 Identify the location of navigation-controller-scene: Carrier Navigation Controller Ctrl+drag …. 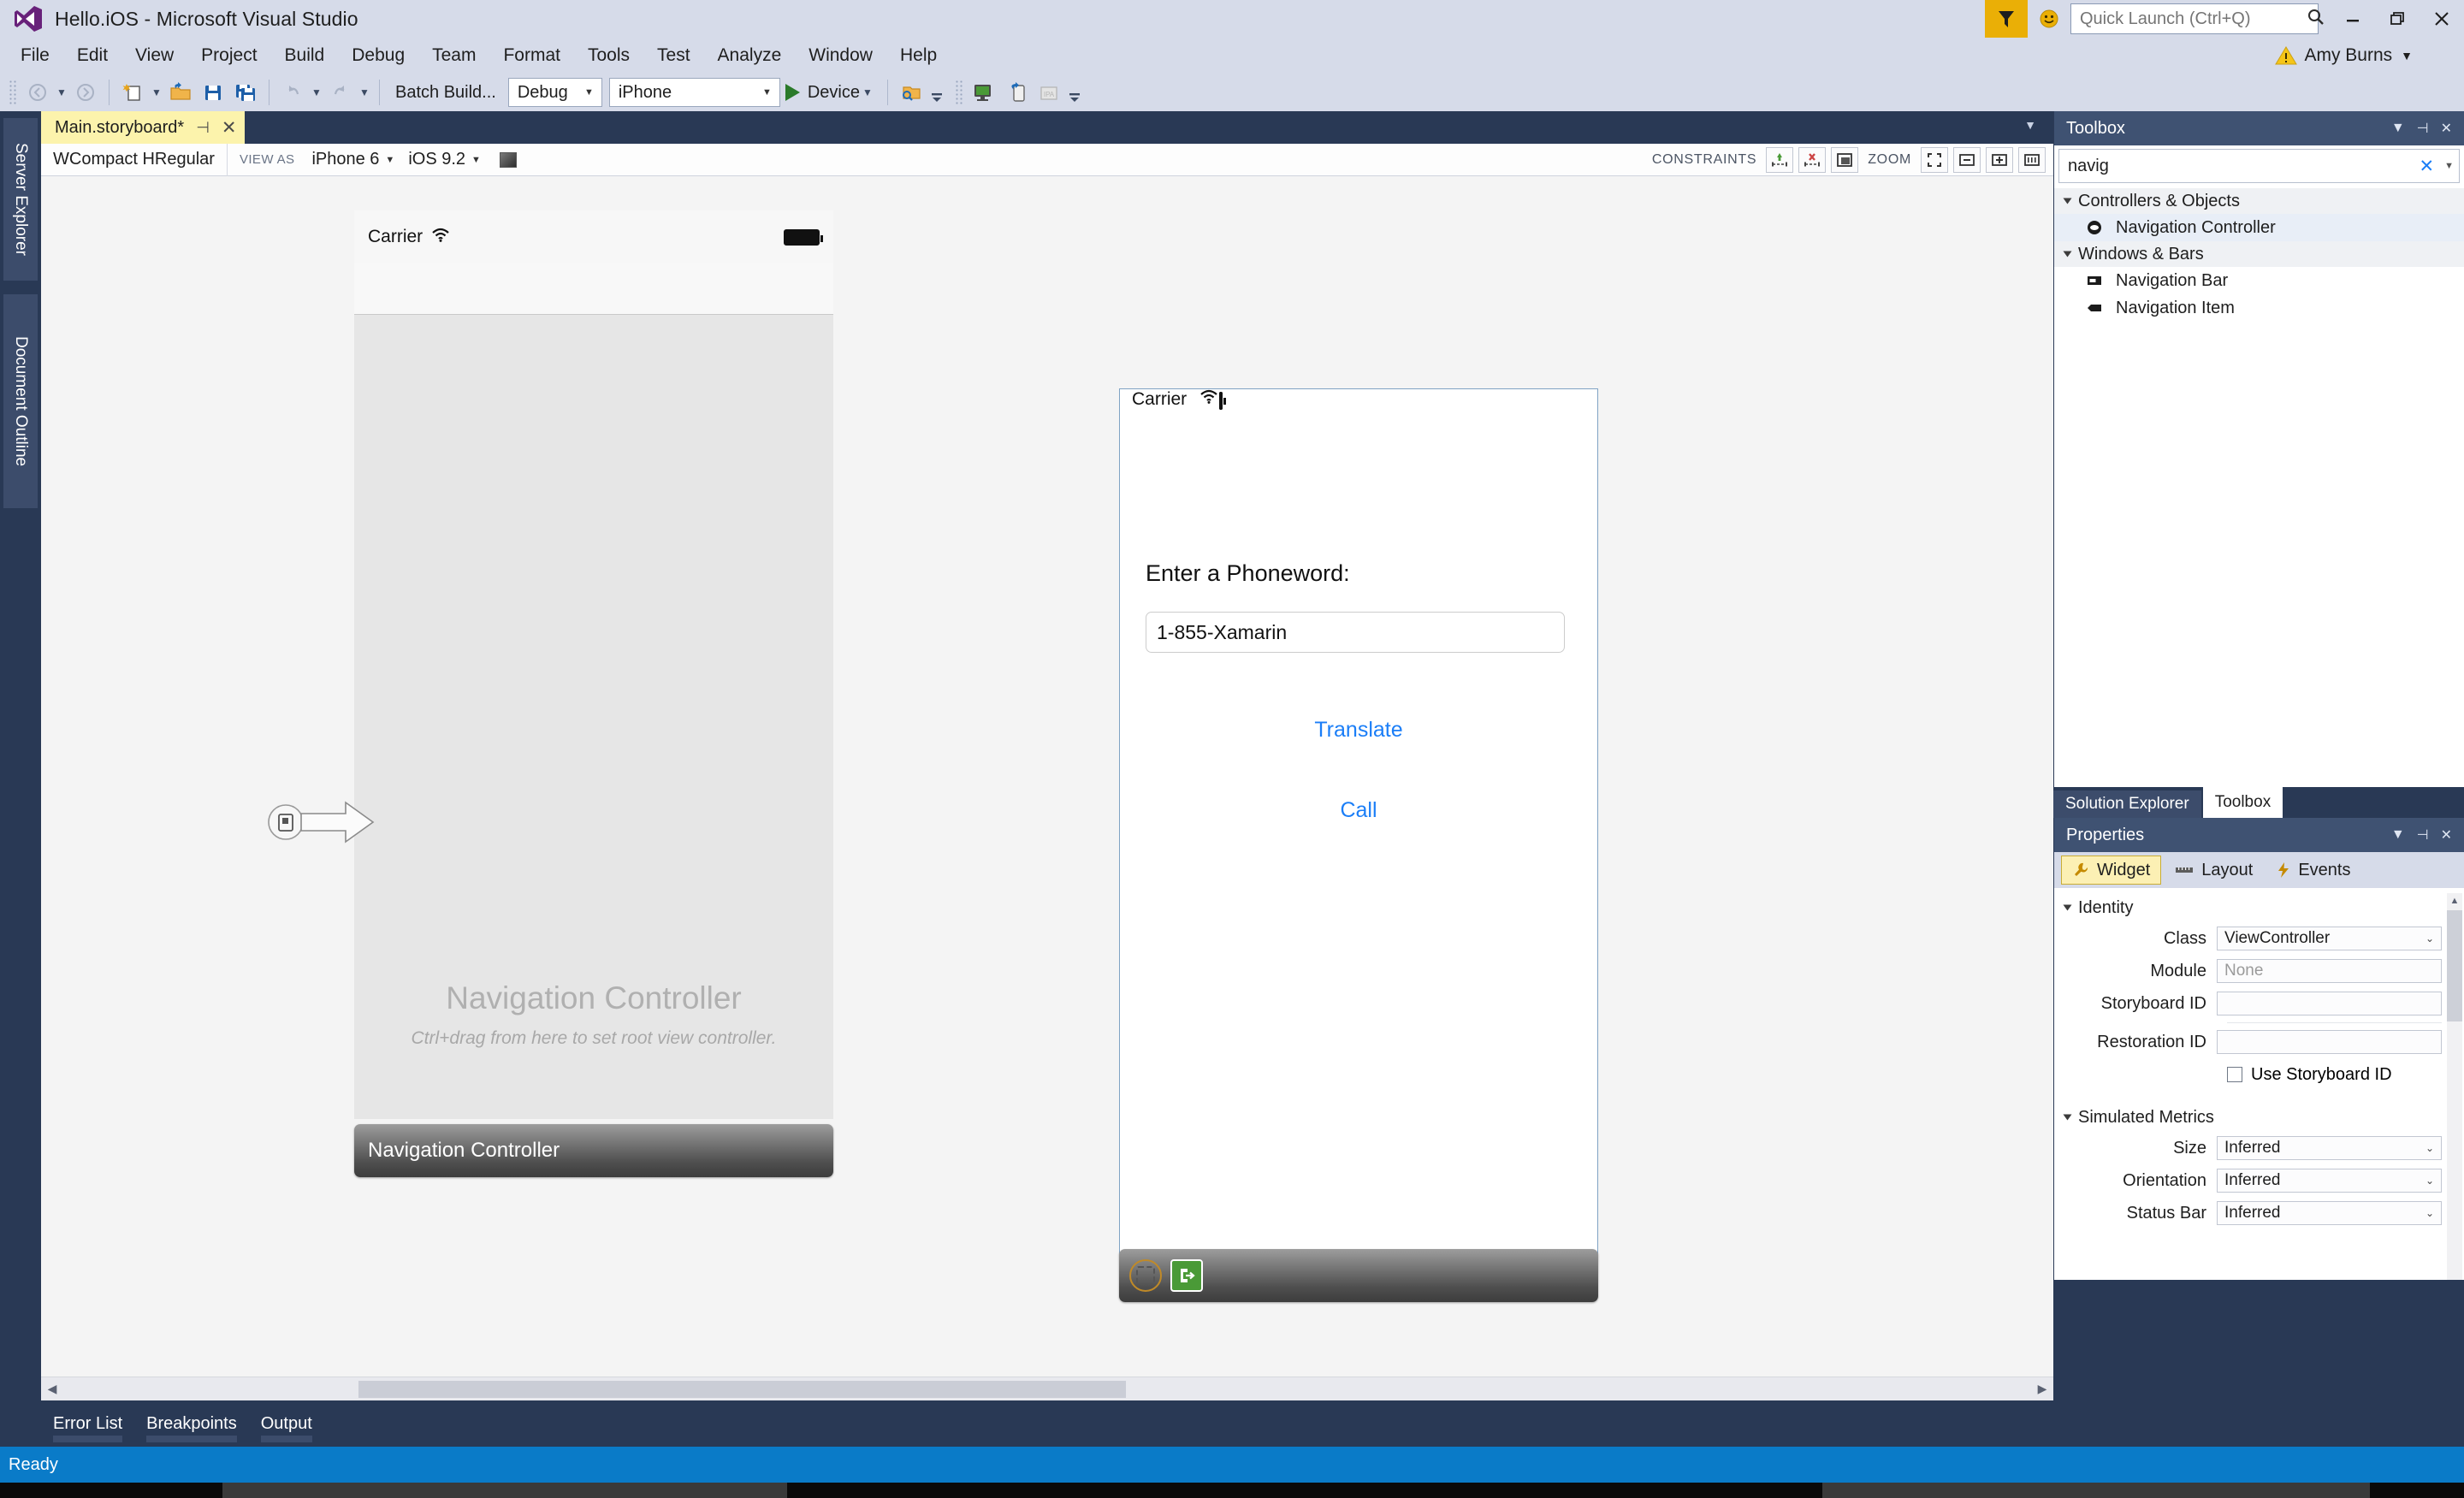
(593, 665).